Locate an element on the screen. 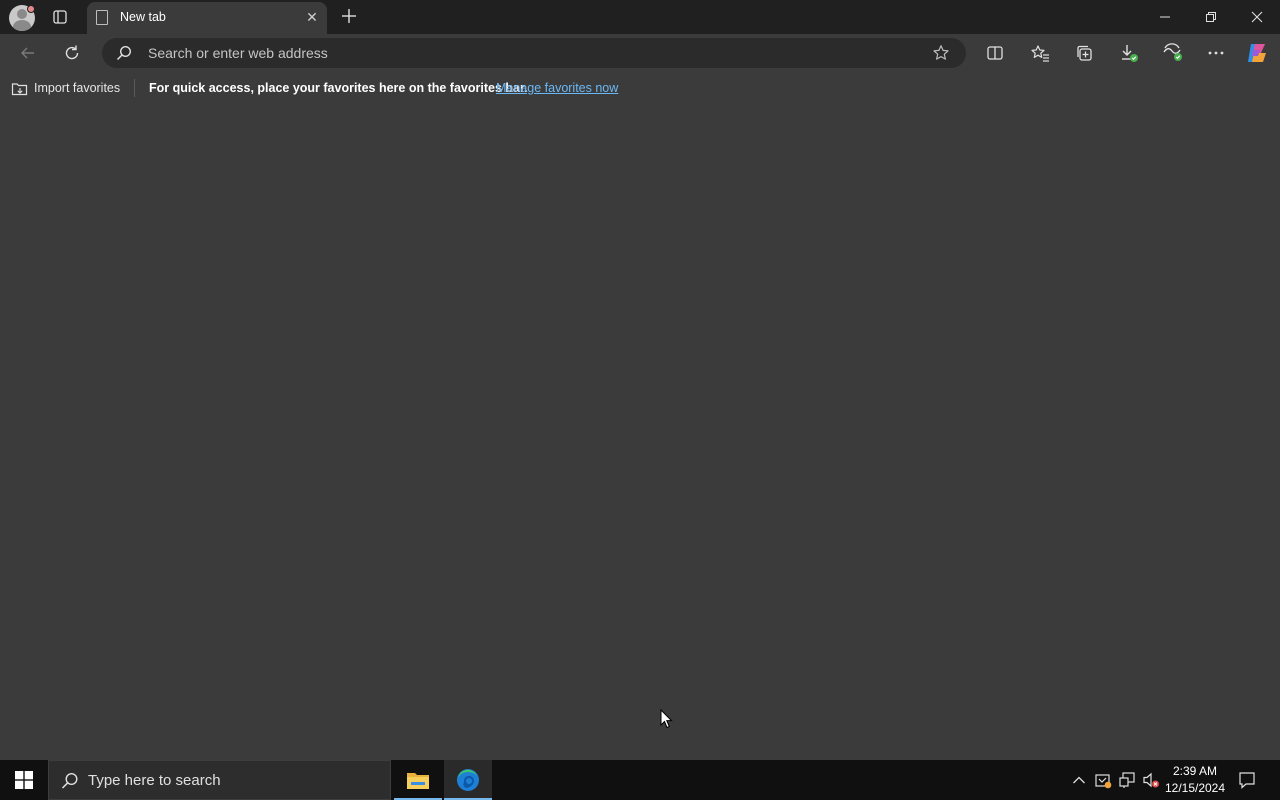 The image size is (1280, 800). browser-essentials-button is located at coordinates (1173, 53).